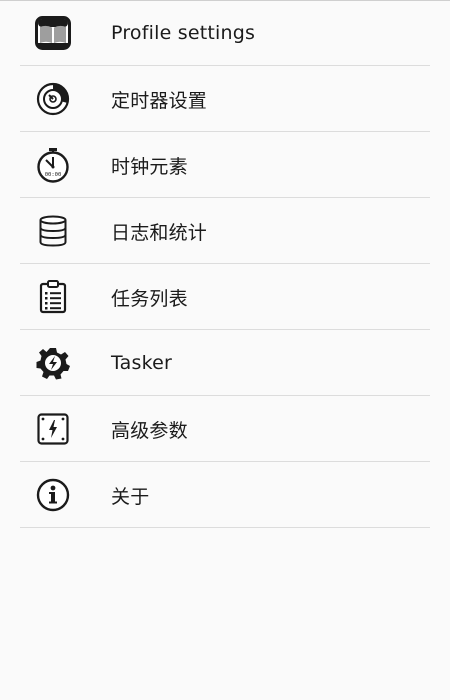  What do you see at coordinates (149, 166) in the screenshot?
I see `menu-item-label: 时钟元素` at bounding box center [149, 166].